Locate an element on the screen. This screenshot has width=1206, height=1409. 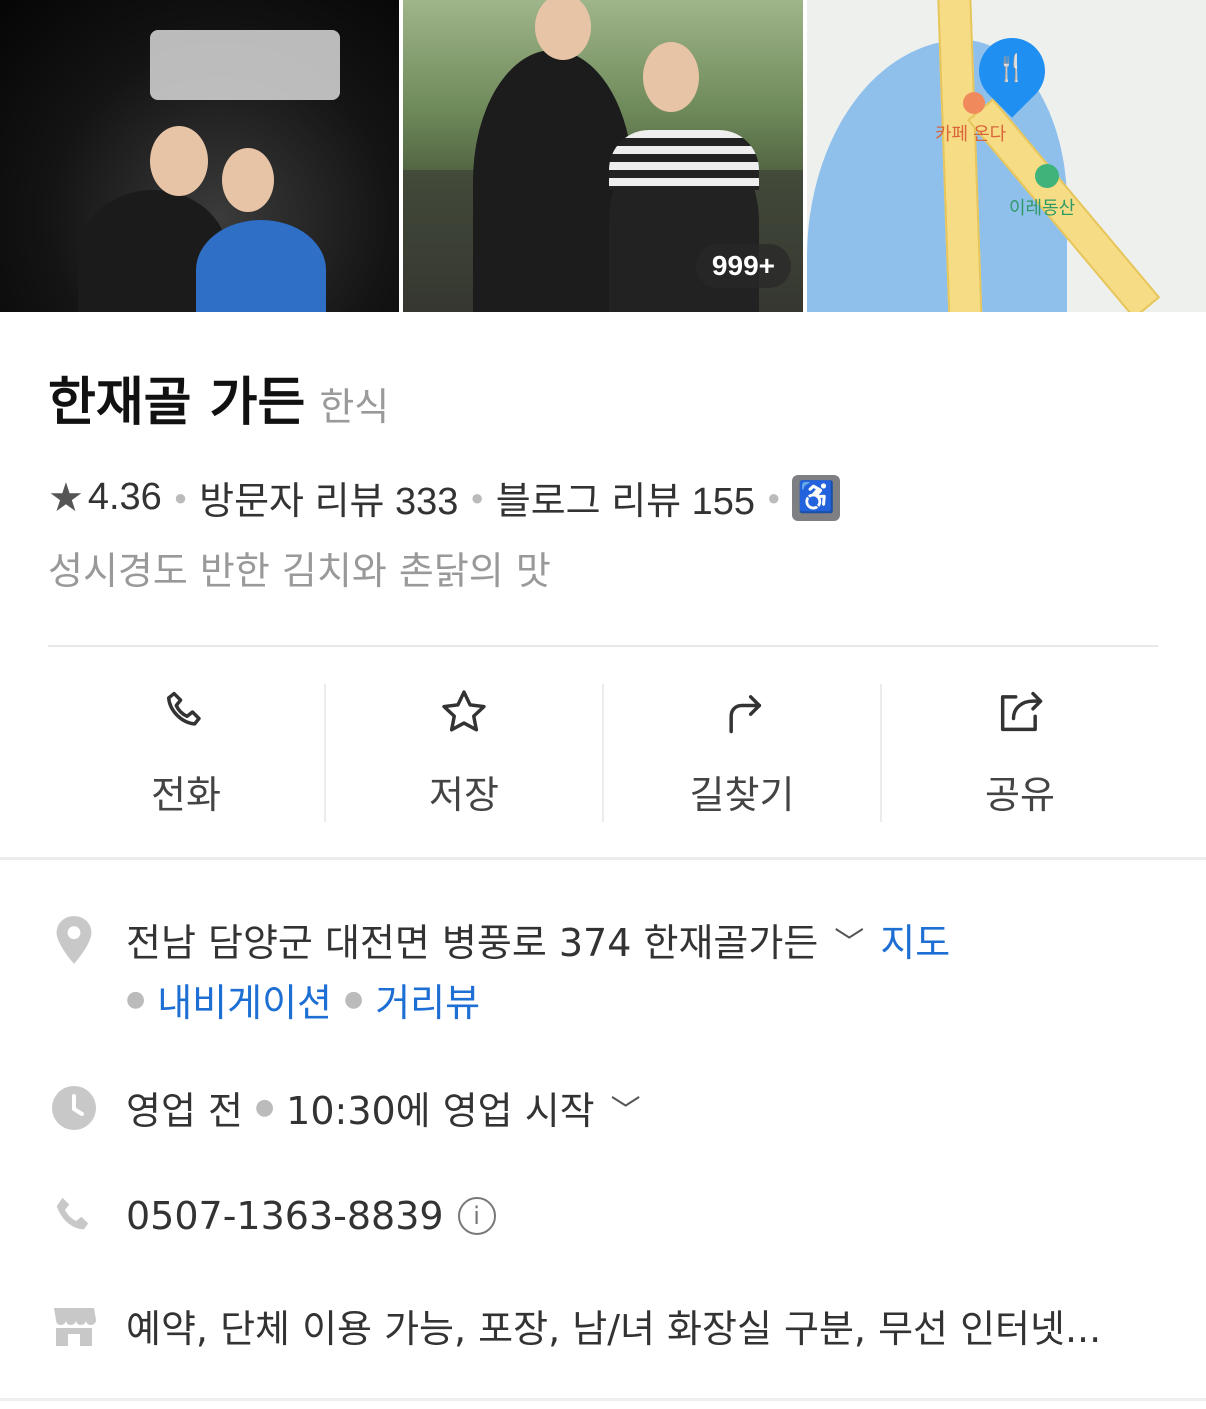
place-category: 한식 is located at coordinates (354, 407).